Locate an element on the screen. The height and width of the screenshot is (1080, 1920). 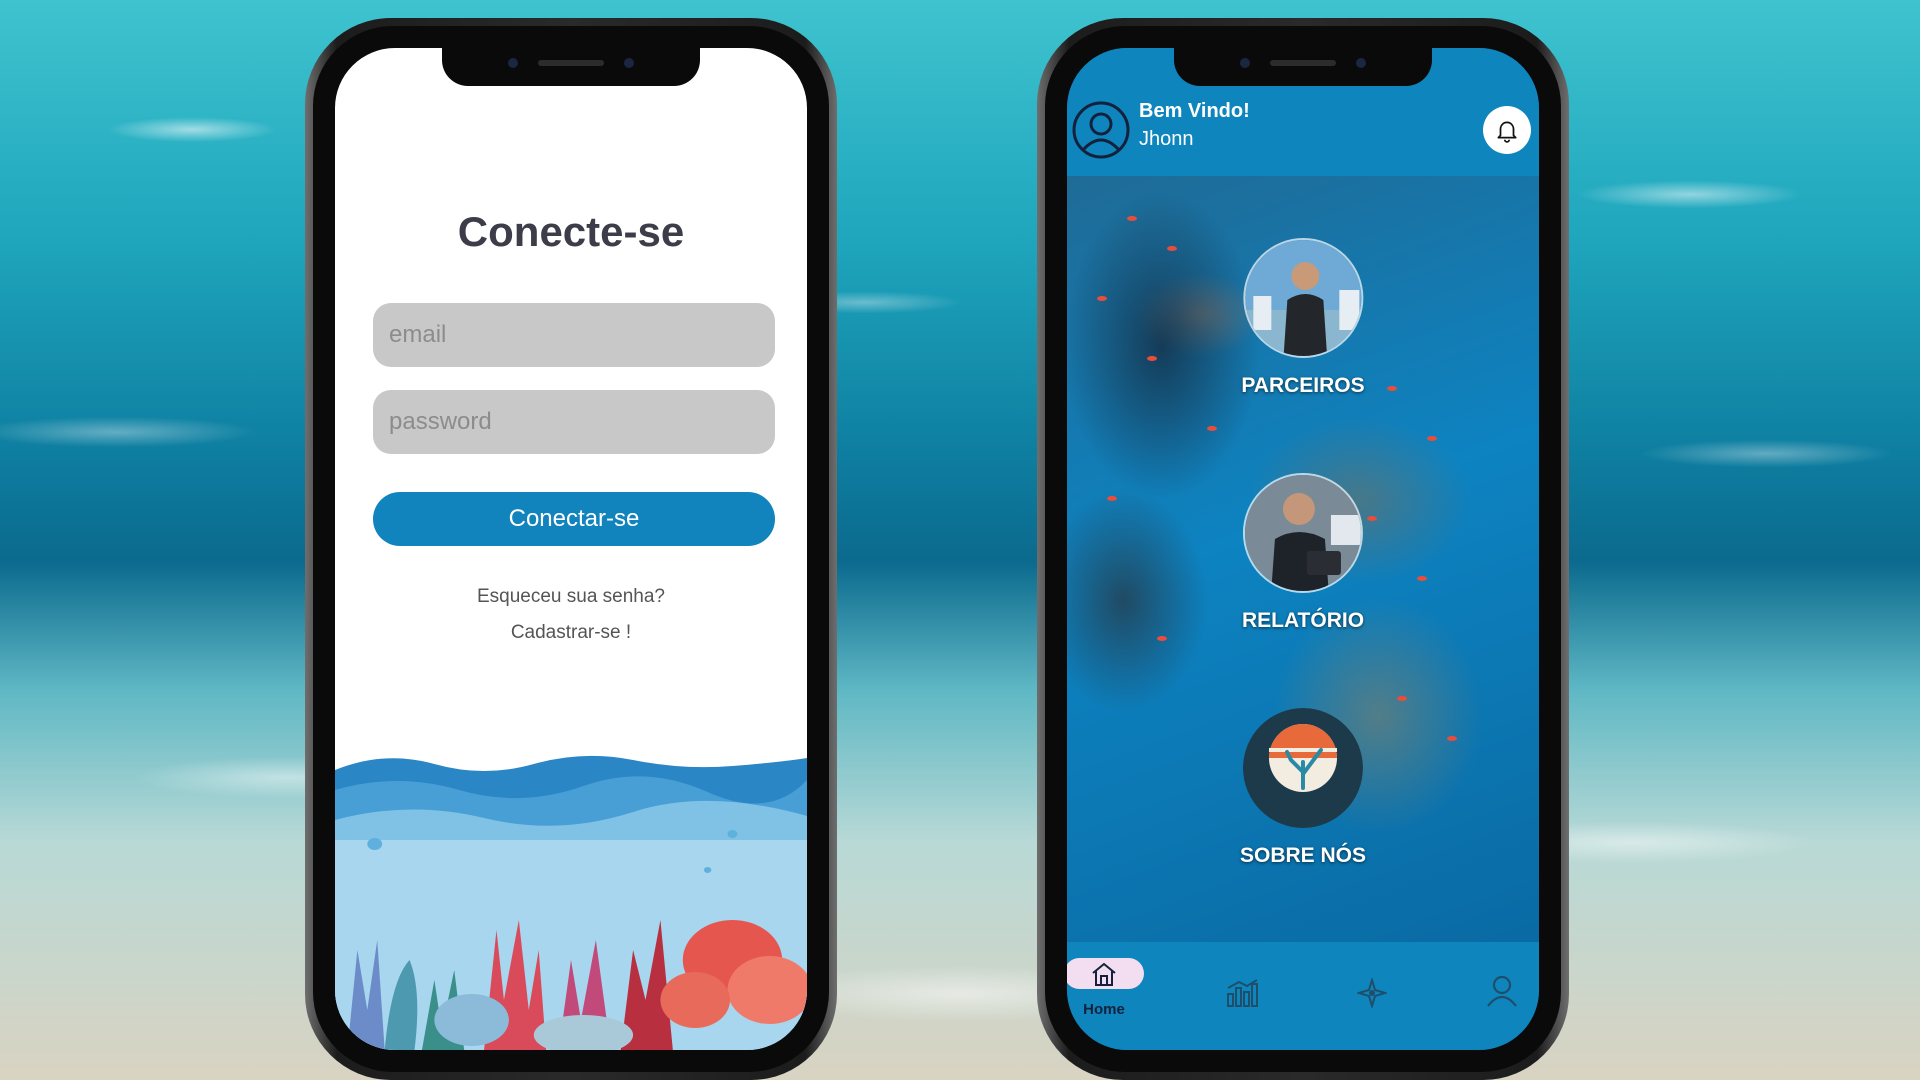
welcome-text: Bem Vindo! is located at coordinates (1194, 111).